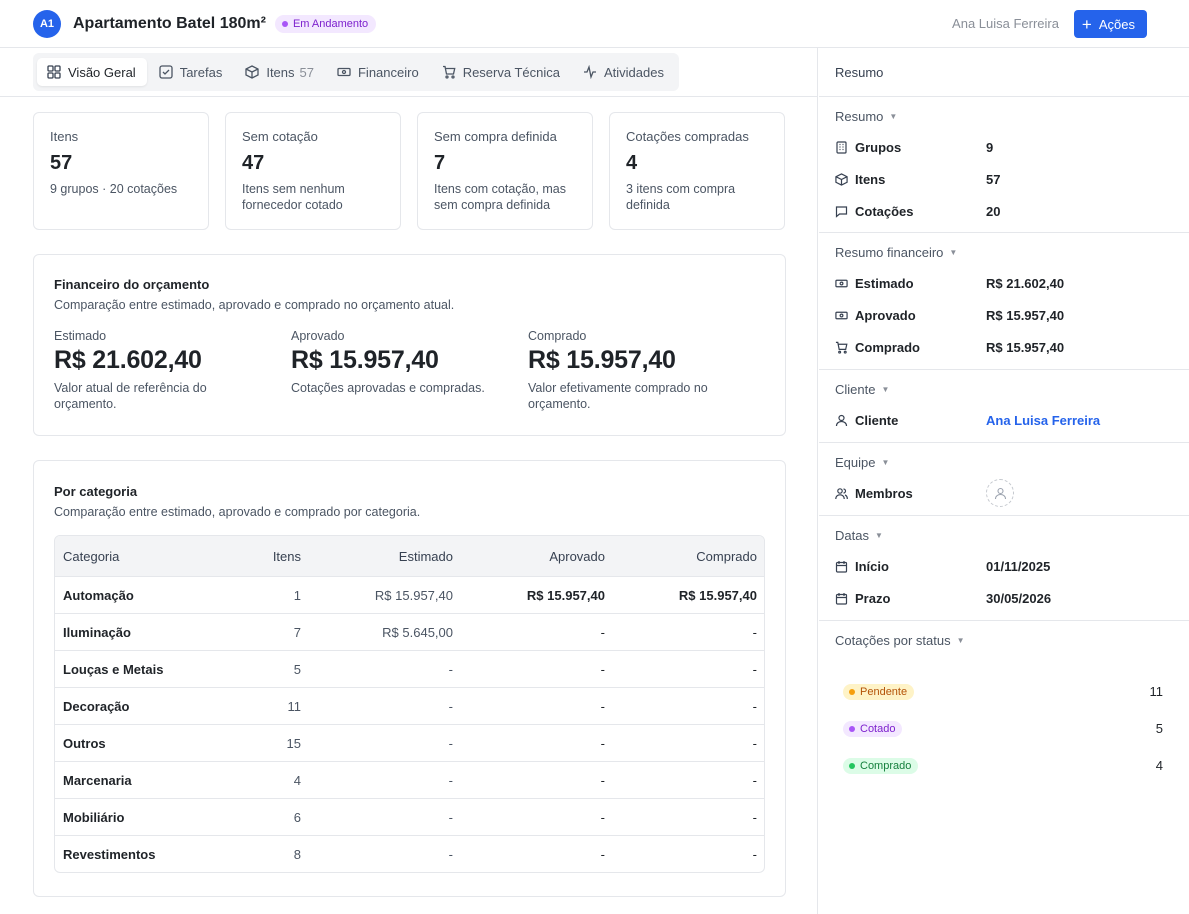 The image size is (1189, 914). Describe the element at coordinates (687, 136) in the screenshot. I see `card-label: Cotações compradas` at that location.